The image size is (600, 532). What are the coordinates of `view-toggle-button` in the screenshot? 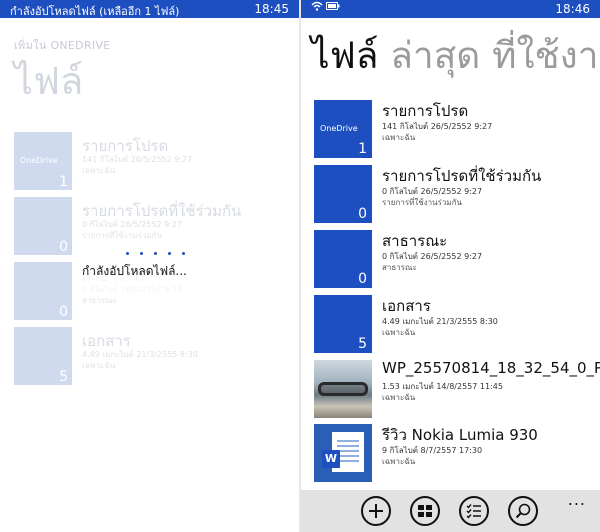 It's located at (425, 511).